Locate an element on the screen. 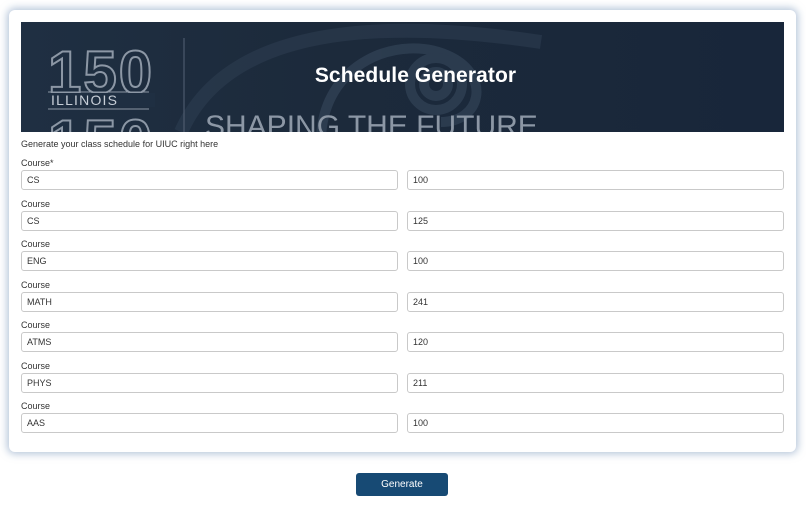 This screenshot has height=515, width=806. page-title: Schedule Generator is located at coordinates (415, 75).